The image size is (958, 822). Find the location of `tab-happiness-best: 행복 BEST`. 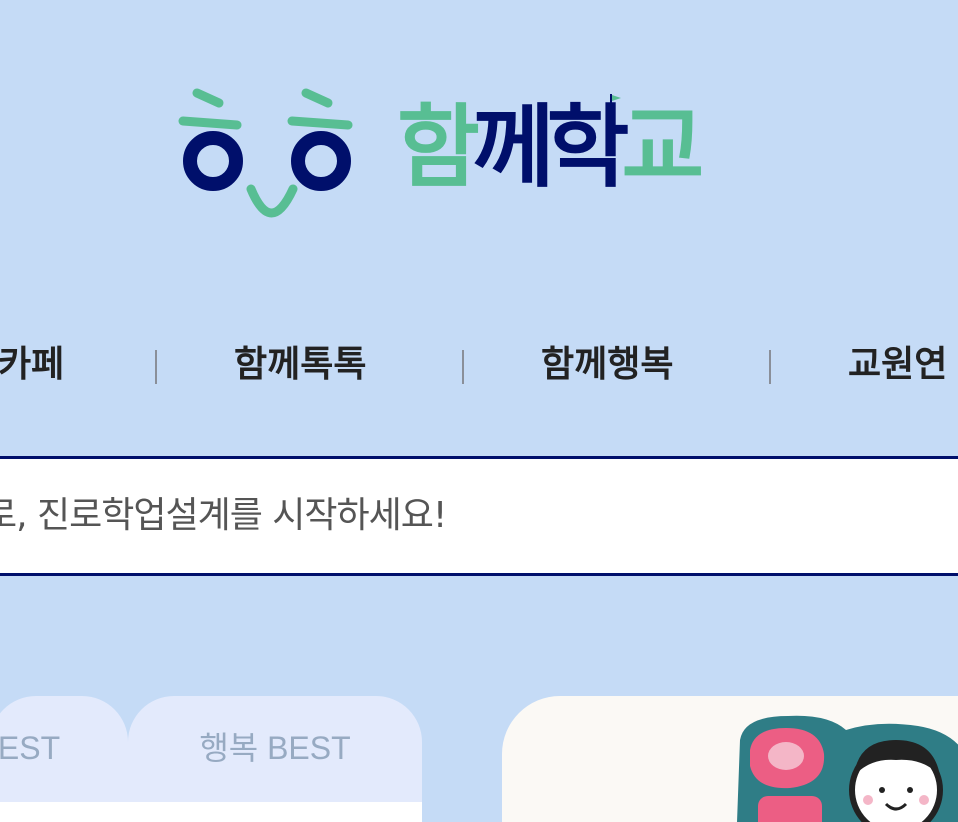

tab-happiness-best: 행복 BEST is located at coordinates (275, 749).